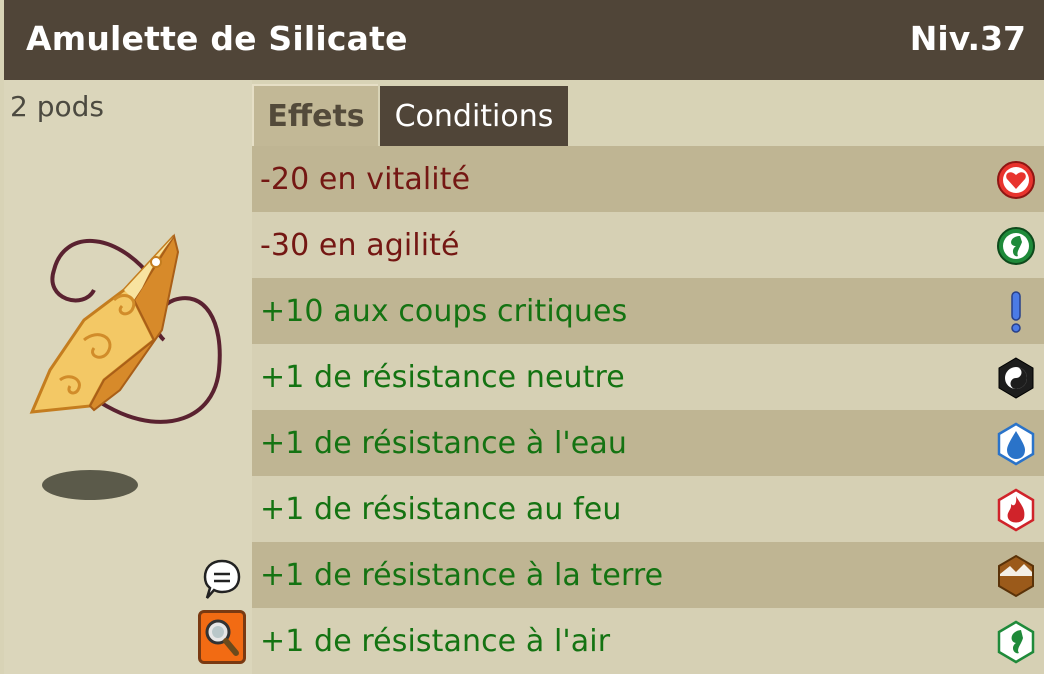 Image resolution: width=1044 pixels, height=674 pixels. Describe the element at coordinates (462, 575) in the screenshot. I see `effect-text: +1 de résistance à la terre` at that location.